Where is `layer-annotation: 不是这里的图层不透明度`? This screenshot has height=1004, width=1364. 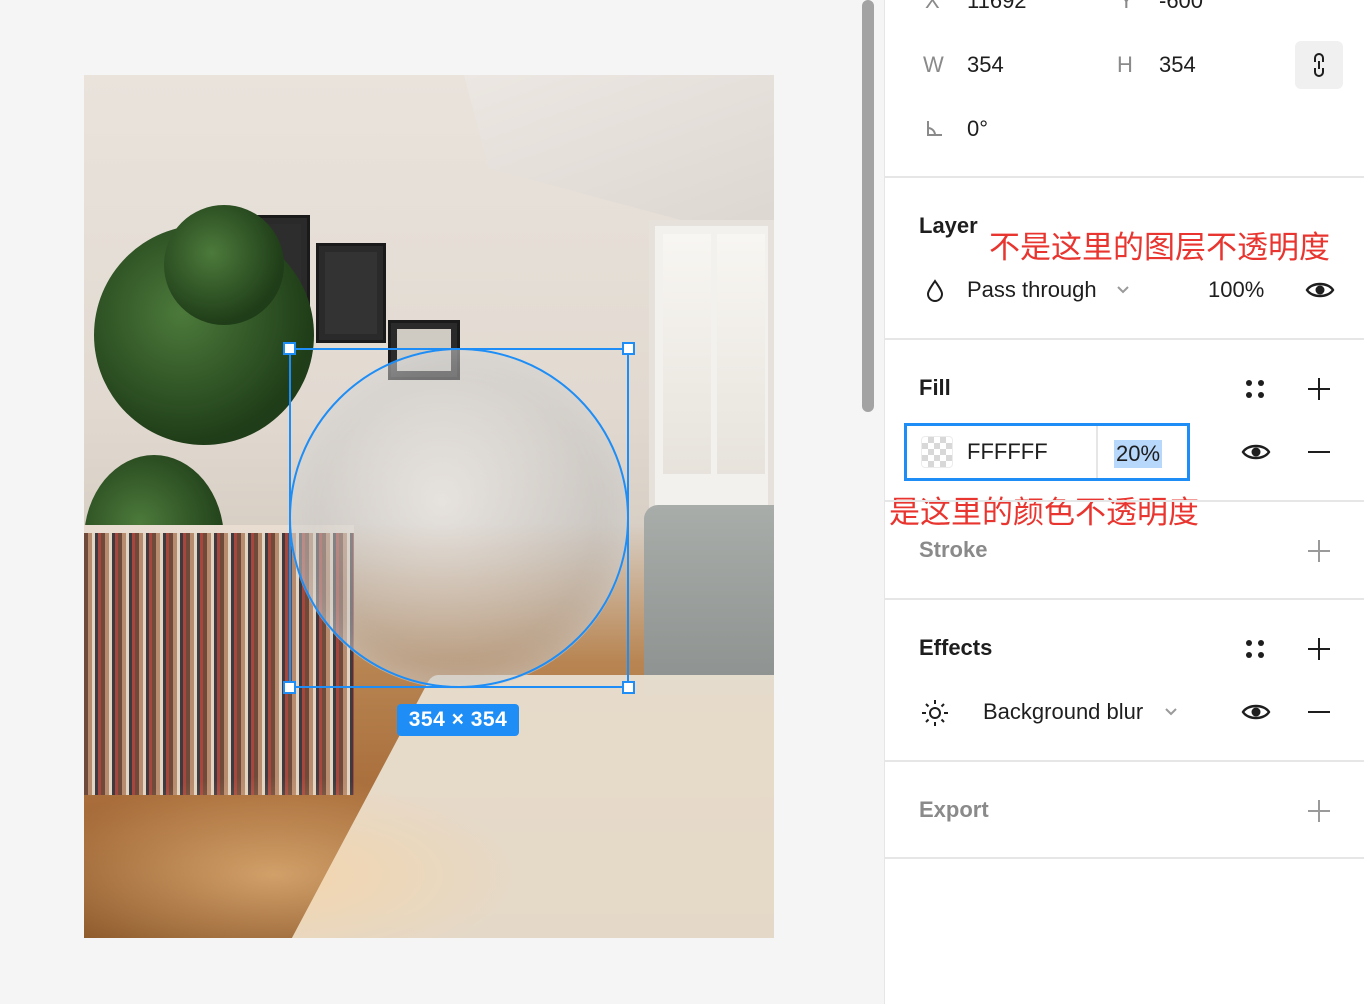
layer-annotation: 不是这里的图层不透明度 is located at coordinates (1159, 247).